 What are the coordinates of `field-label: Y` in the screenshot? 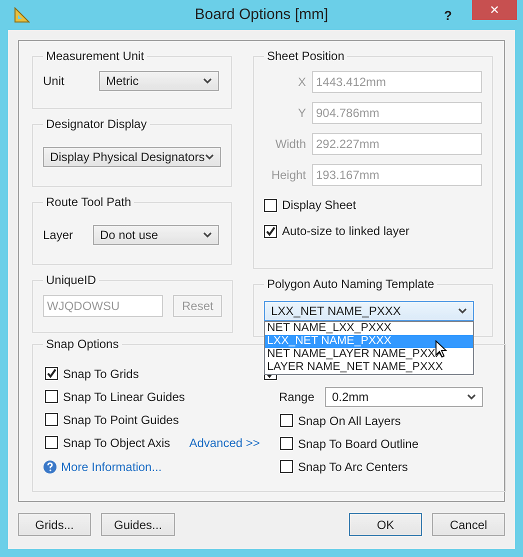 It's located at (301, 113).